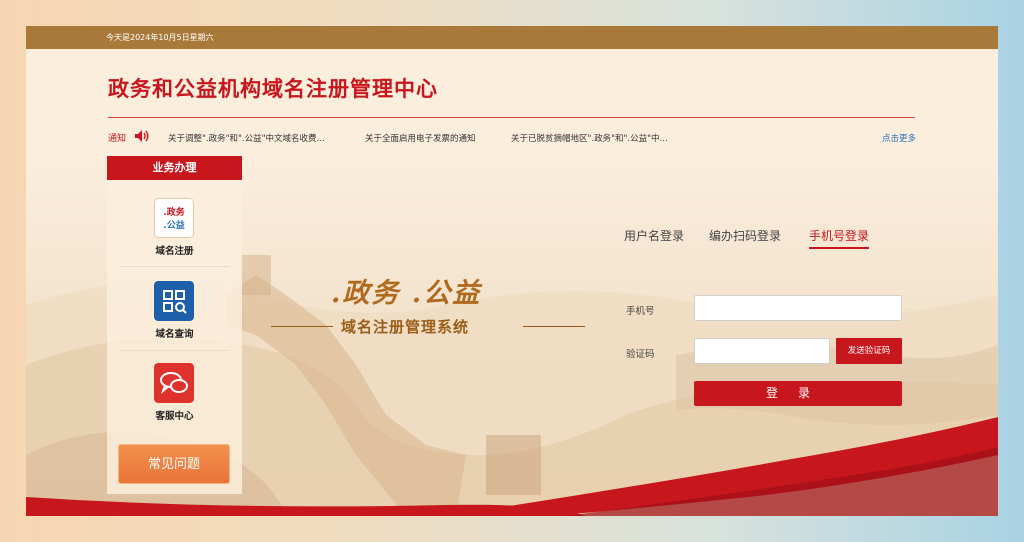 The height and width of the screenshot is (542, 1024). What do you see at coordinates (174, 168) in the screenshot?
I see `sidebar-title: 业务办理` at bounding box center [174, 168].